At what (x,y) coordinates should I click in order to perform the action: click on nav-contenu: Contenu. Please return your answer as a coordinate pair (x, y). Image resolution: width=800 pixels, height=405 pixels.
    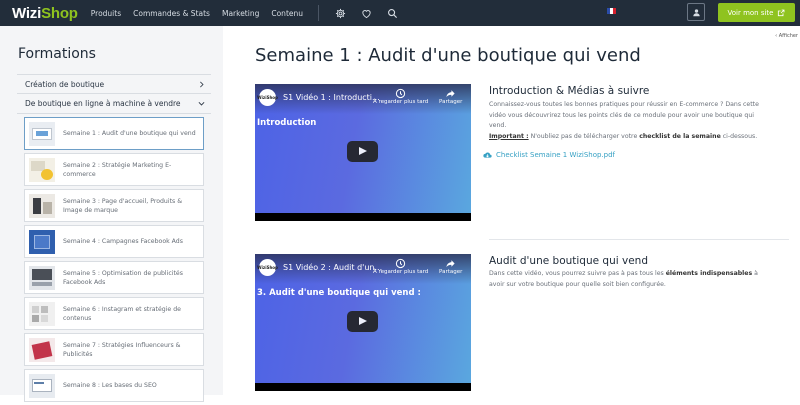
    Looking at the image, I should click on (287, 13).